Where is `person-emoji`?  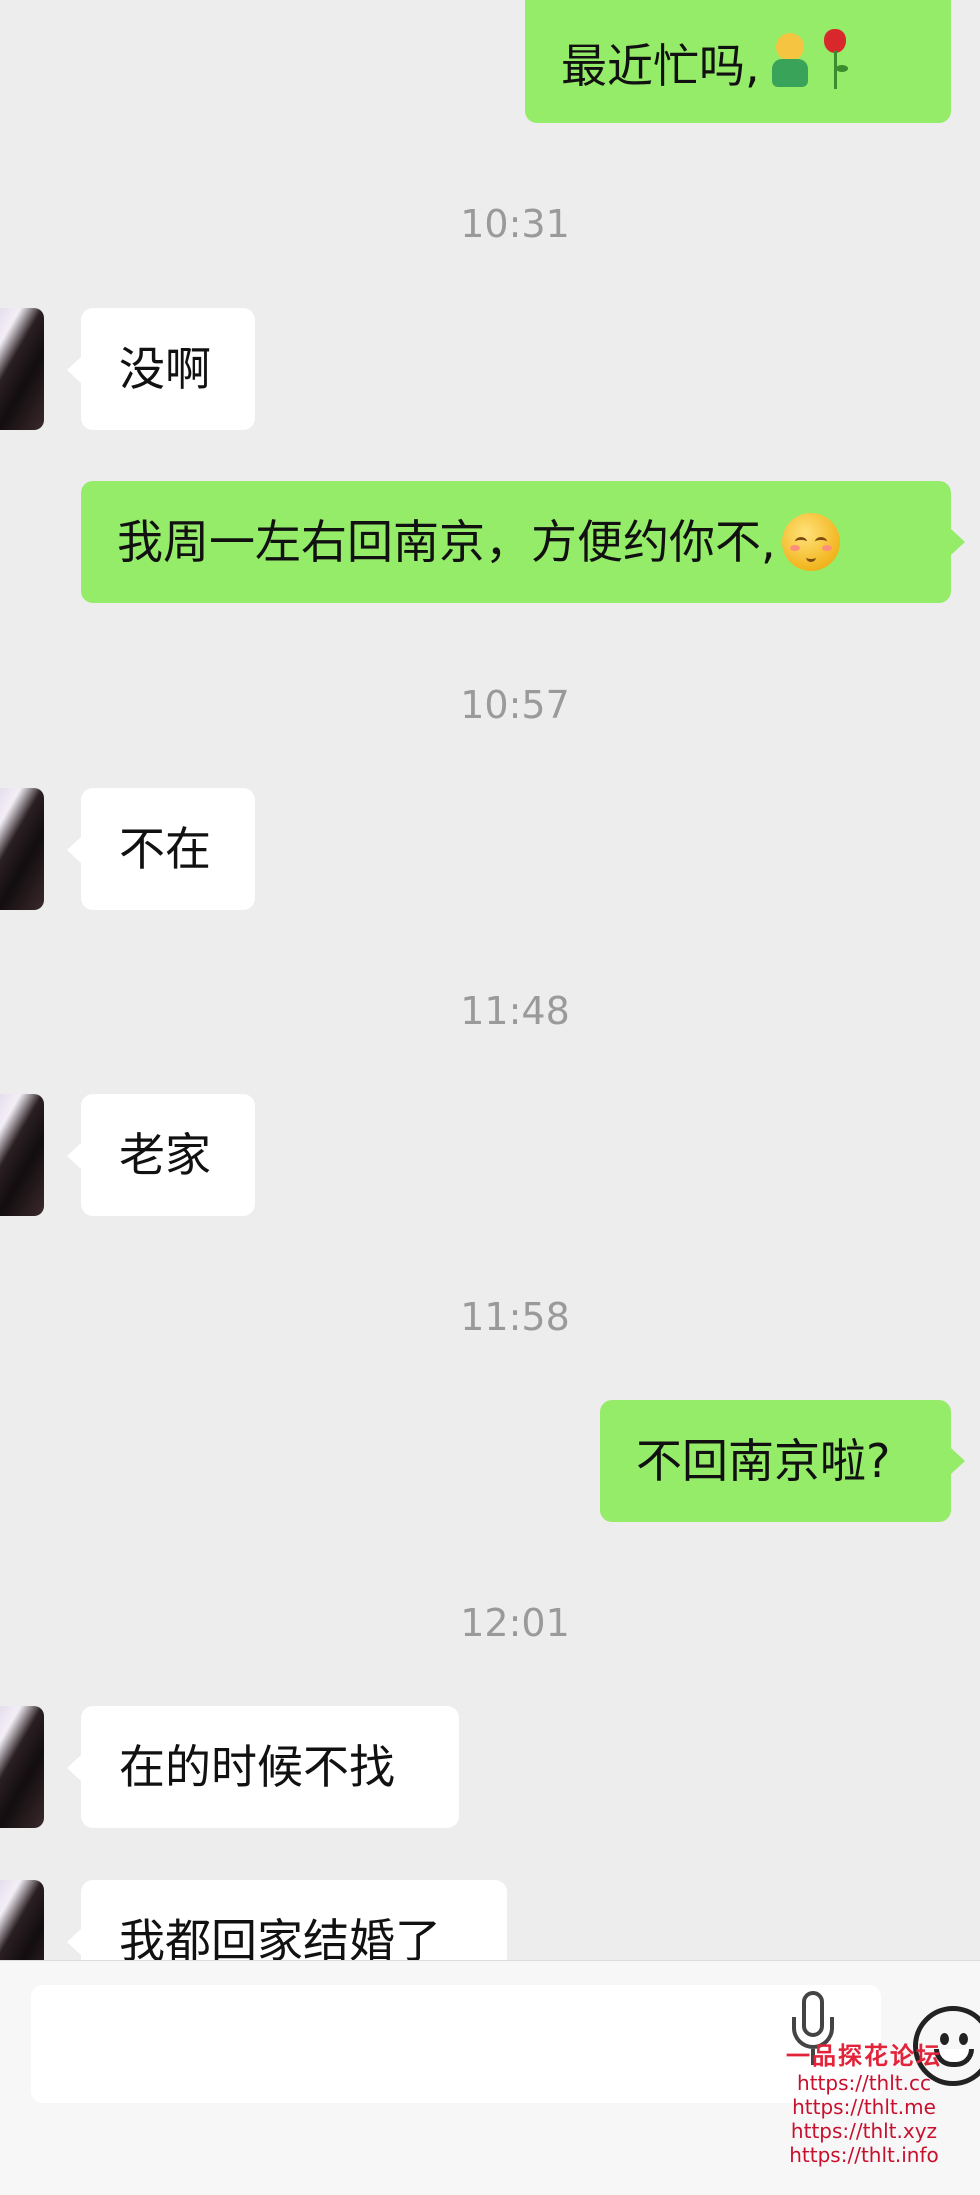
person-emoji is located at coordinates (790, 61).